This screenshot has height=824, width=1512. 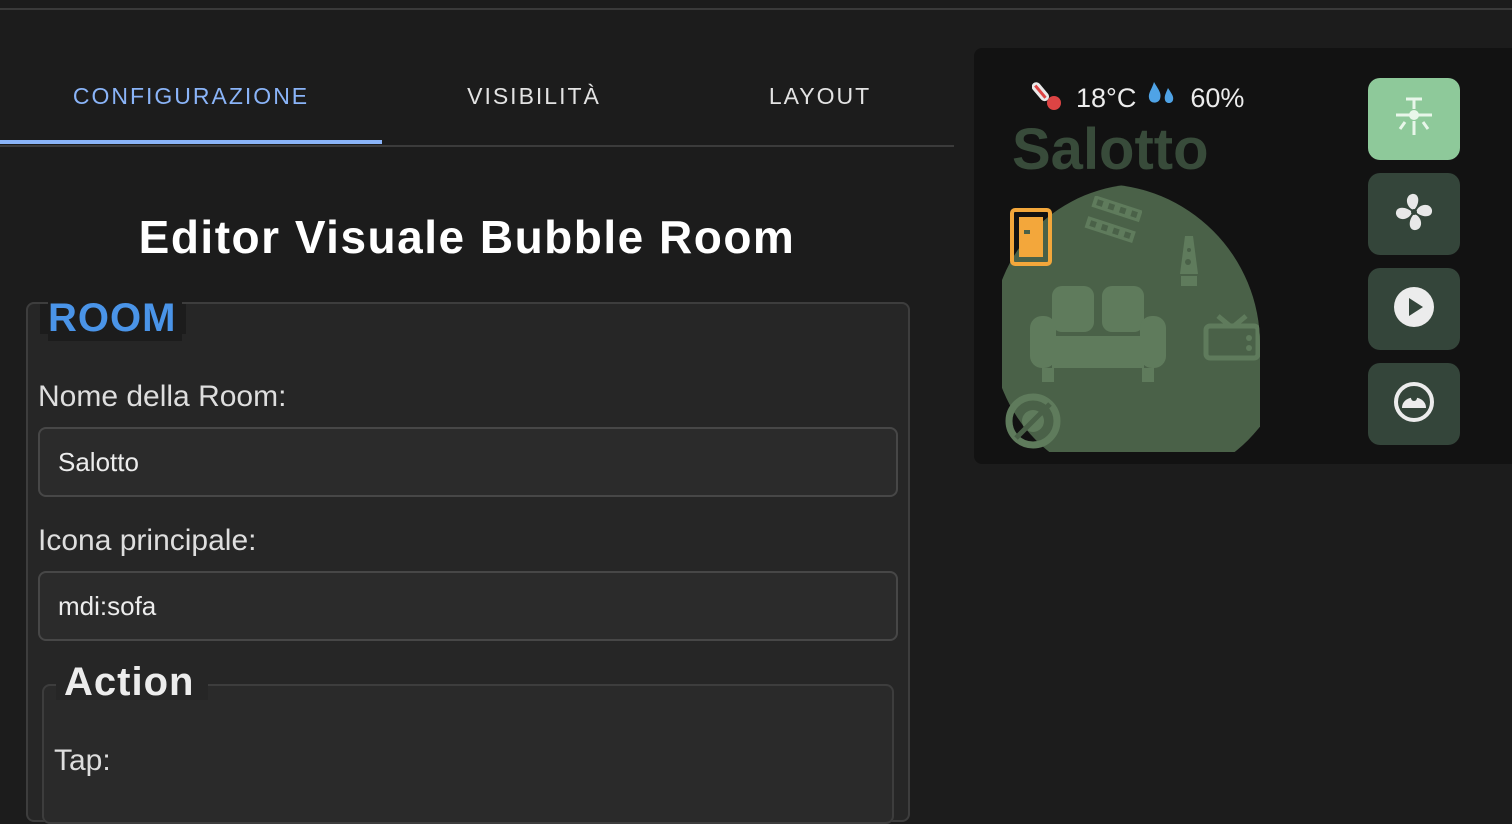 What do you see at coordinates (1048, 98) in the screenshot?
I see `thermometer-icon` at bounding box center [1048, 98].